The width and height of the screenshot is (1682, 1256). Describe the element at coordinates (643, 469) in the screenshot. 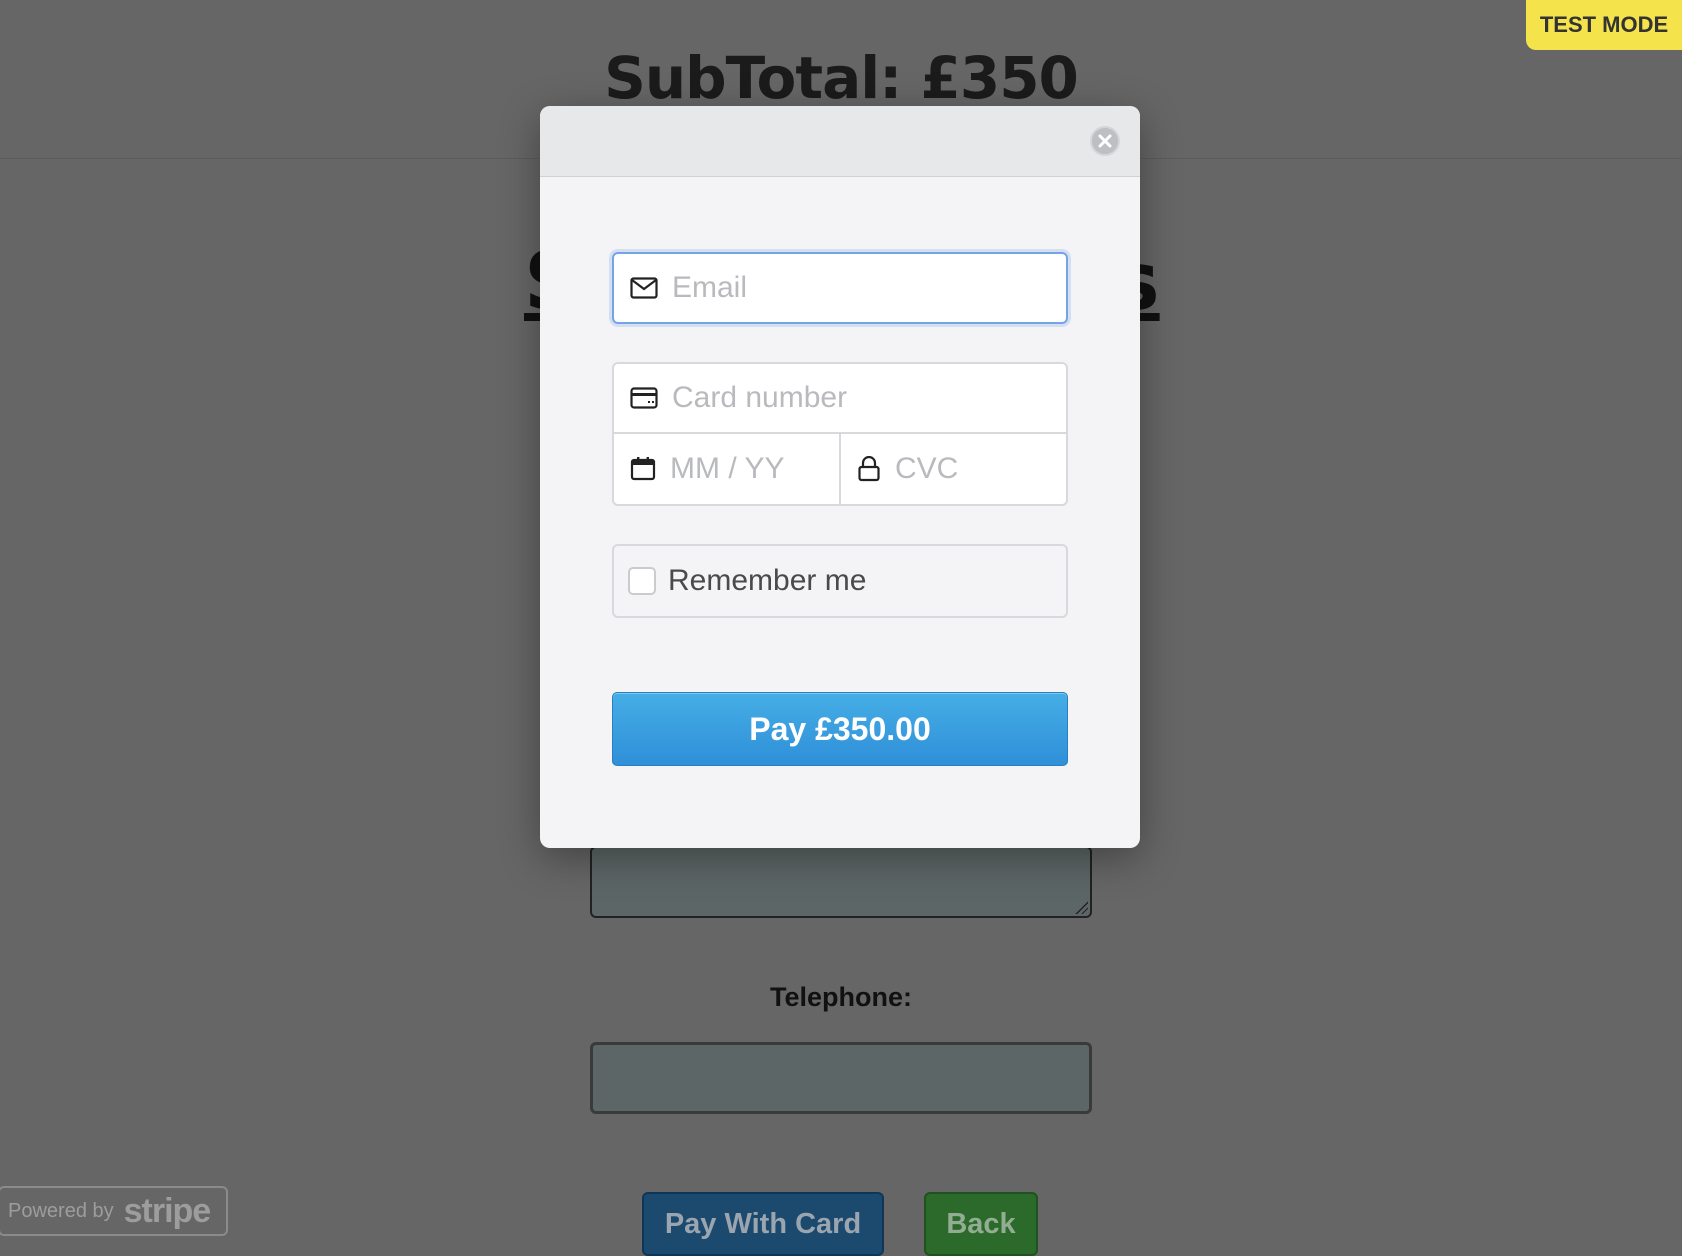

I see `calendar-icon` at that location.